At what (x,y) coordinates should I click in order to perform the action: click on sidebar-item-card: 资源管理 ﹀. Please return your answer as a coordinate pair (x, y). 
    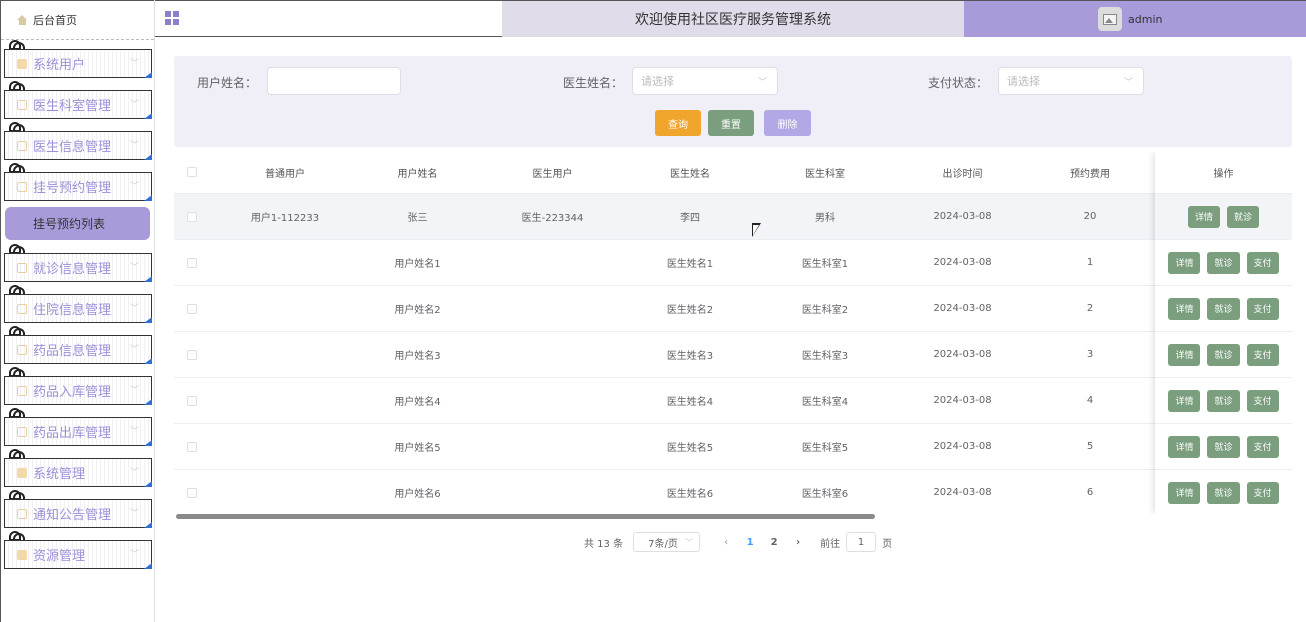
    Looking at the image, I should click on (78, 554).